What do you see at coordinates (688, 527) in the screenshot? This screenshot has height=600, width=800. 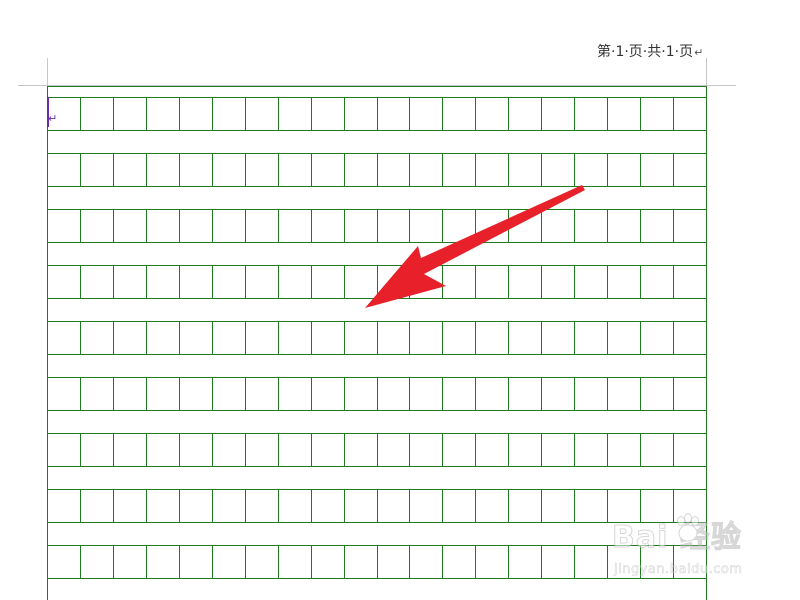 I see `paw-icon` at bounding box center [688, 527].